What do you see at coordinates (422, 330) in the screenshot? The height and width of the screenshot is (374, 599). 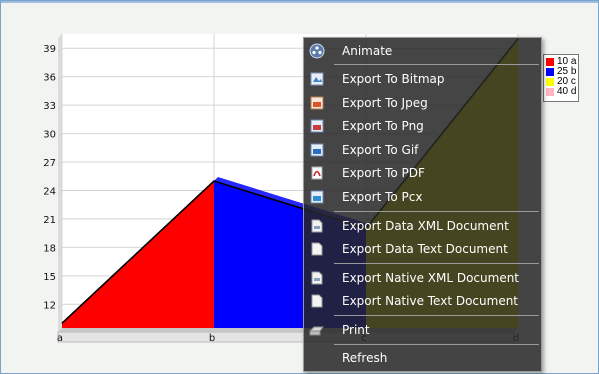 I see `menu-item-print: Print` at bounding box center [422, 330].